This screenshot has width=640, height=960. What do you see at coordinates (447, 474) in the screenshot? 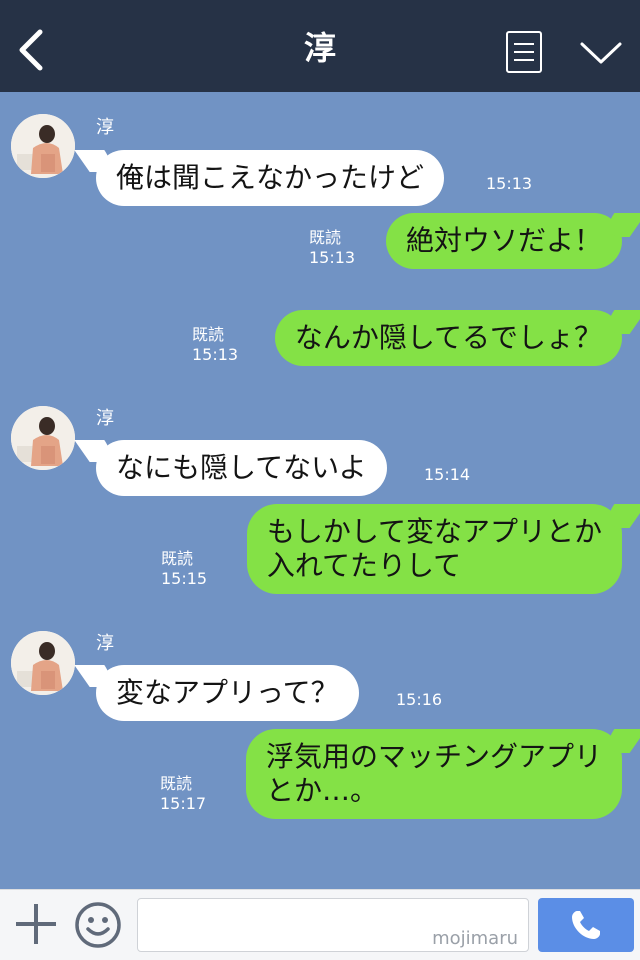
I see `message-time: 15:14` at bounding box center [447, 474].